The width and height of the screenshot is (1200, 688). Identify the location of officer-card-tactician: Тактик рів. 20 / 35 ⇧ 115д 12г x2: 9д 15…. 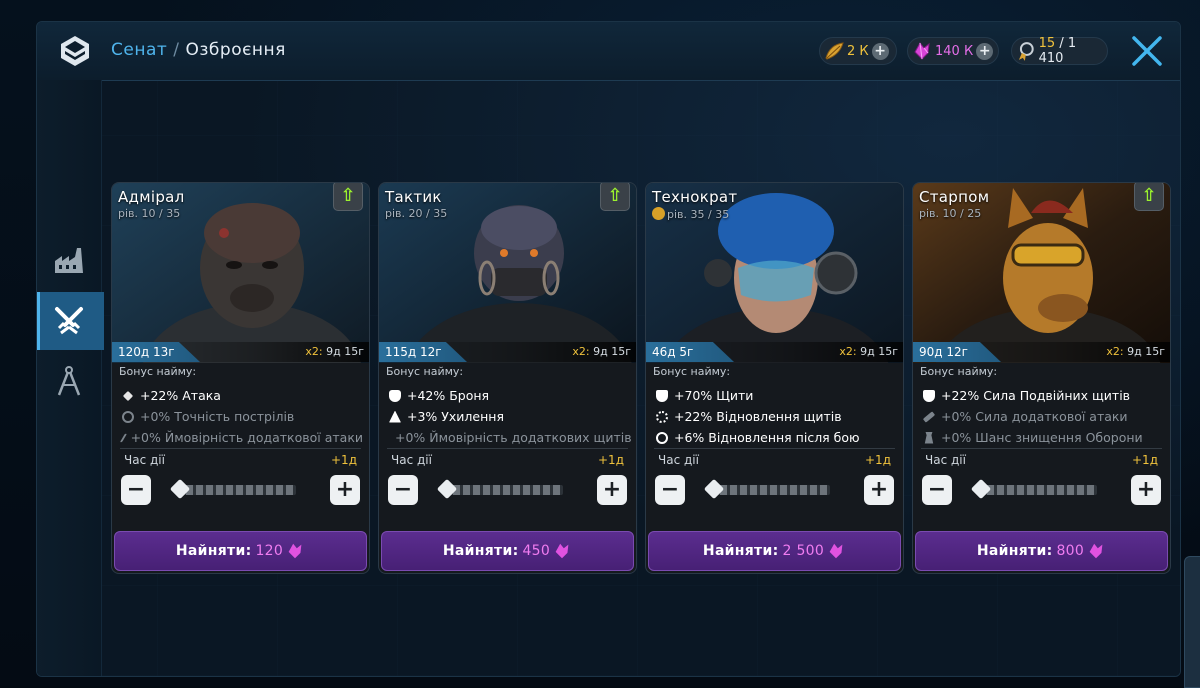
(507, 378).